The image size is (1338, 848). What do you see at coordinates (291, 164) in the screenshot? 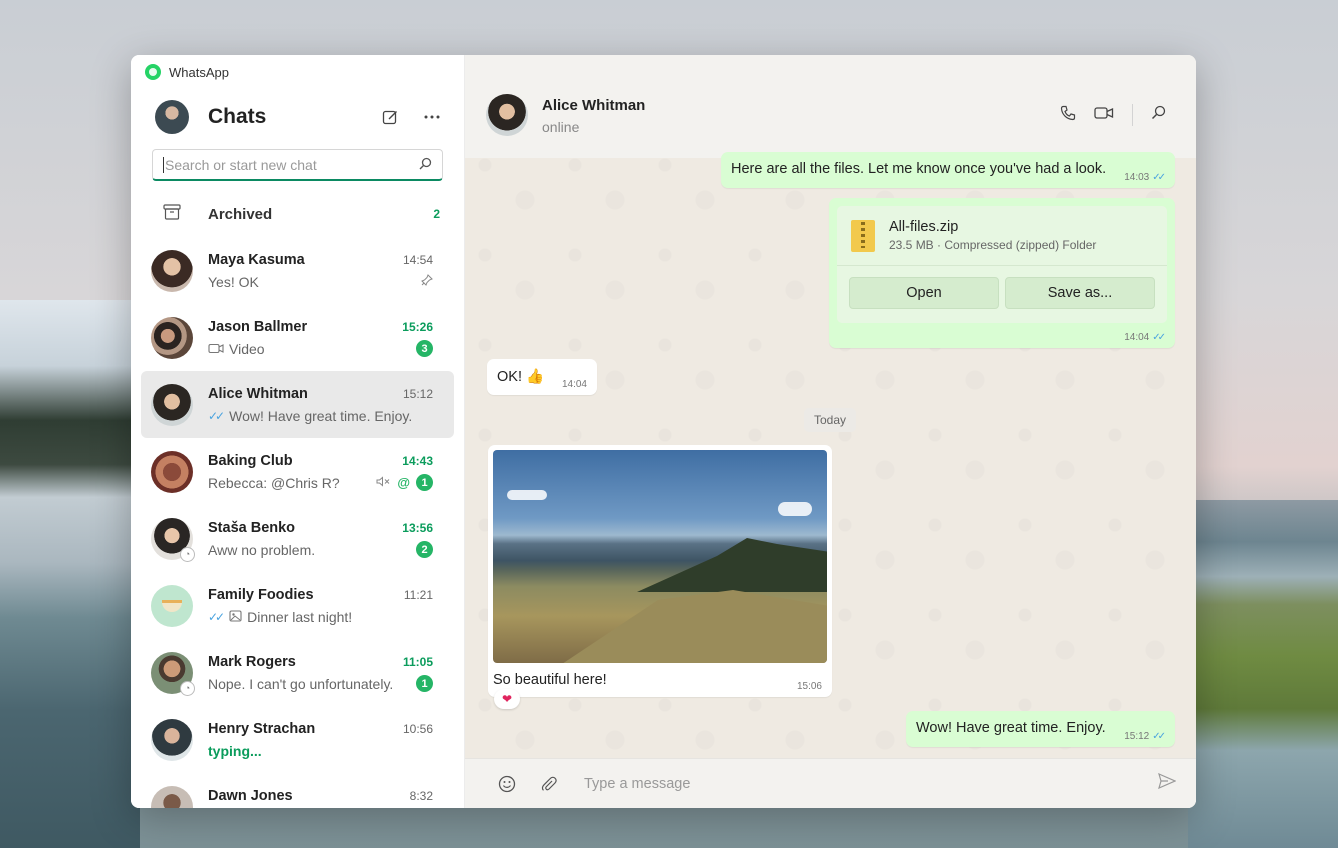
I see `search-placeholder: Search or start new chat` at bounding box center [291, 164].